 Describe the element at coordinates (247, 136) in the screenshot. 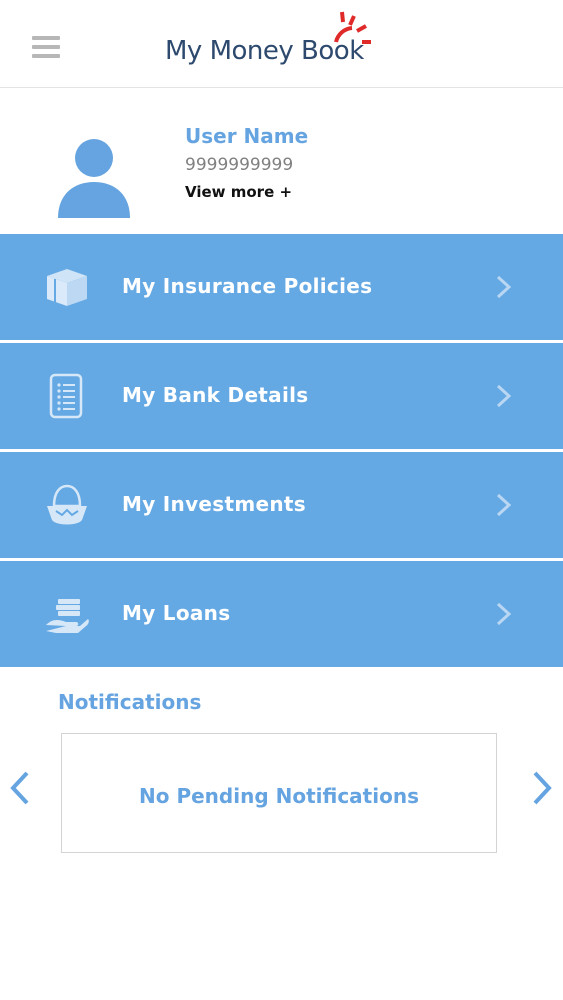

I see `user-name: User Name` at that location.